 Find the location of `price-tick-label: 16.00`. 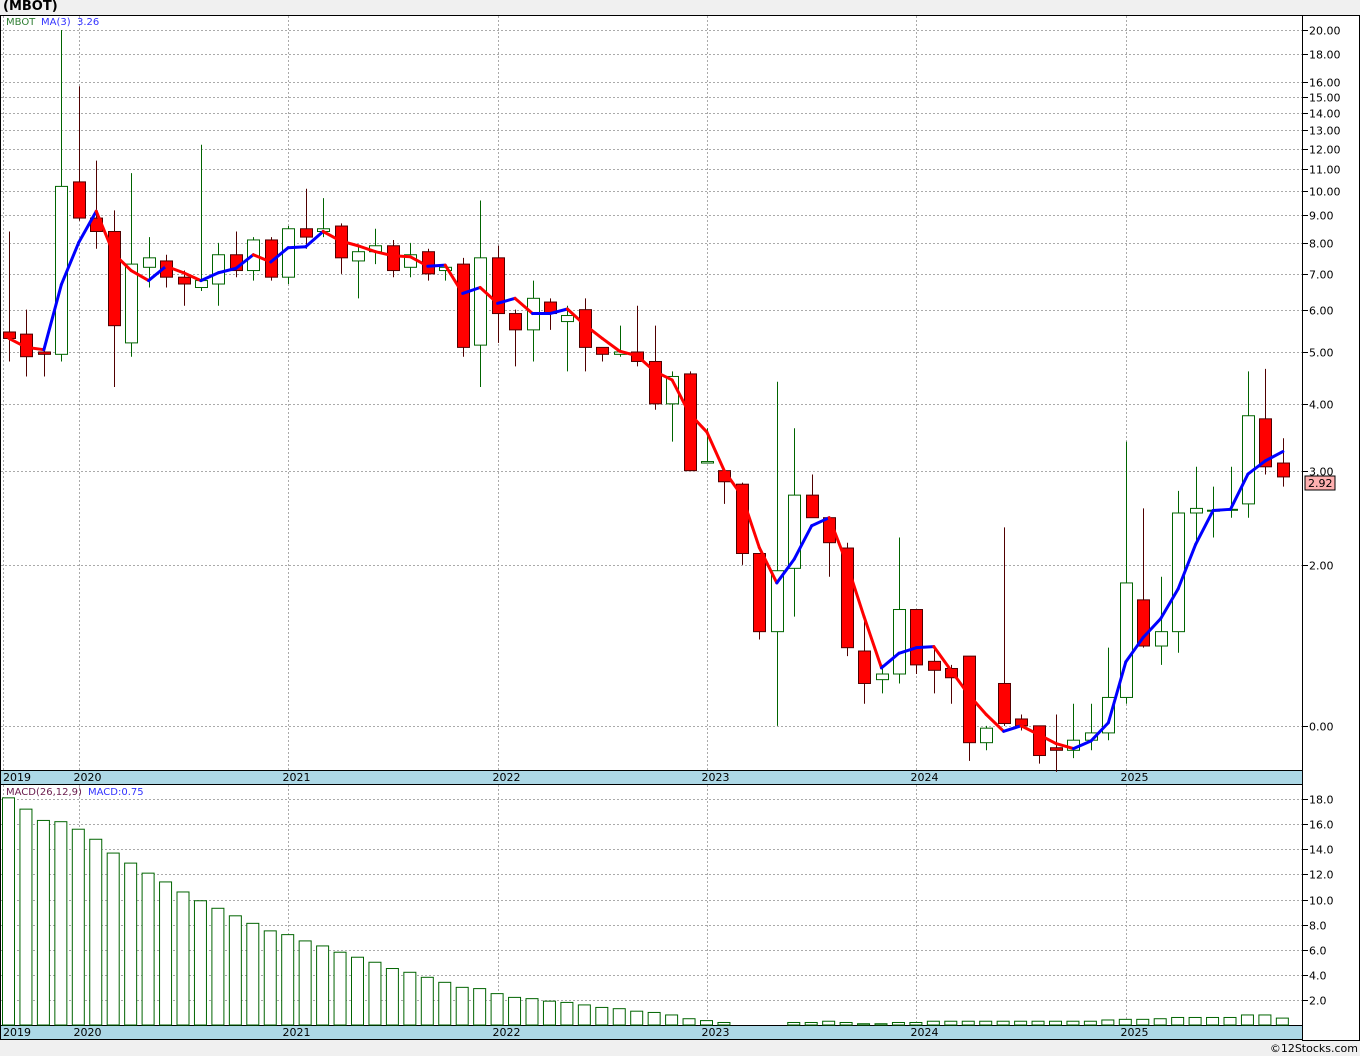

price-tick-label: 16.00 is located at coordinates (1325, 83).